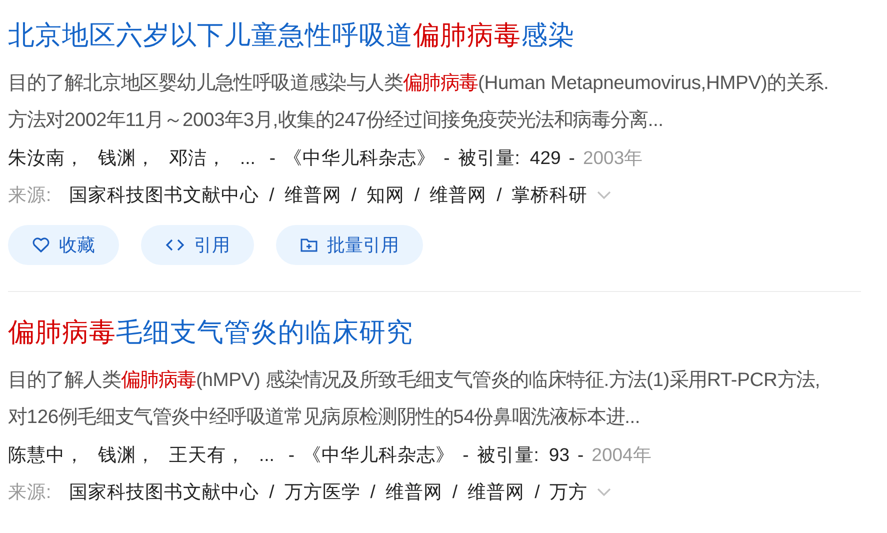  Describe the element at coordinates (415, 380) in the screenshot. I see `abstract-text: 目的了解人类偏肺病毒(hMPV) 感染情况及所致毛细支气管炎的临床特征.方法(1)采用RT-PCR方法,` at that location.